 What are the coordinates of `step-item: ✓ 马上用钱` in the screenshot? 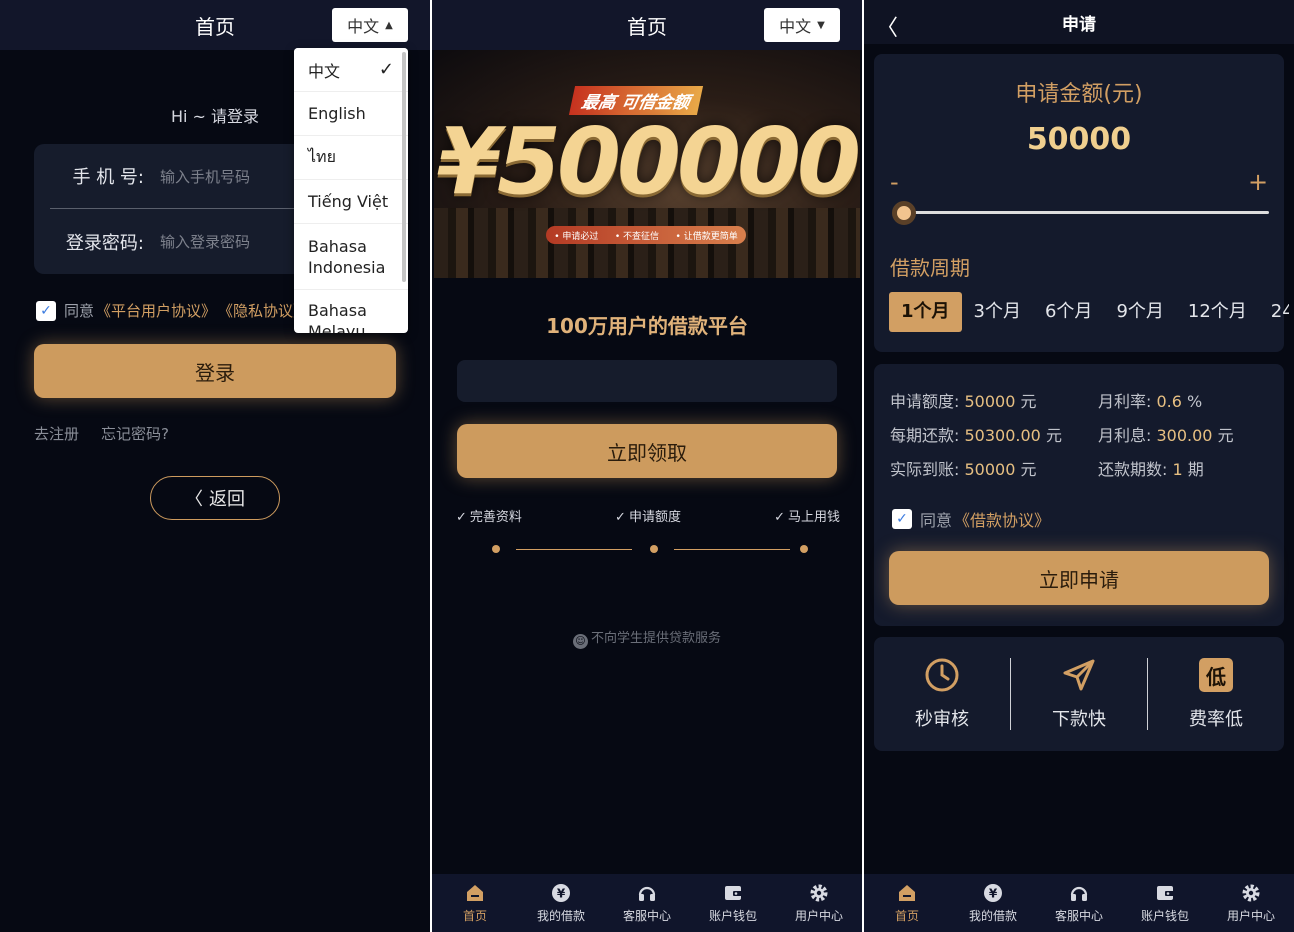 It's located at (807, 515).